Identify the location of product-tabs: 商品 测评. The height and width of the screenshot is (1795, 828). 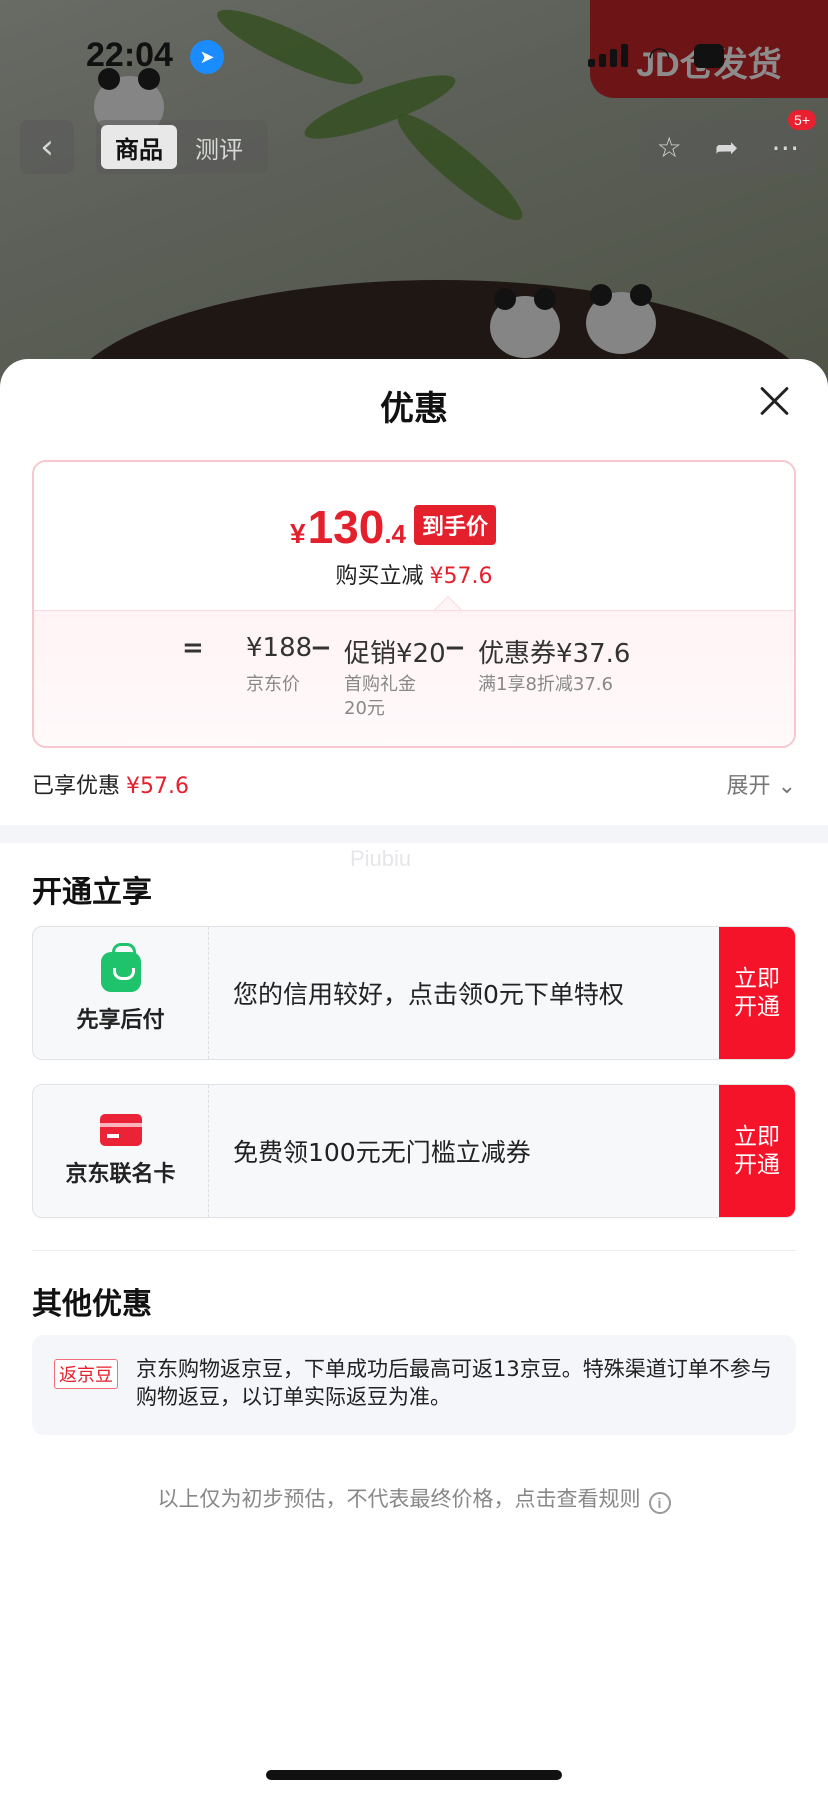
(182, 147).